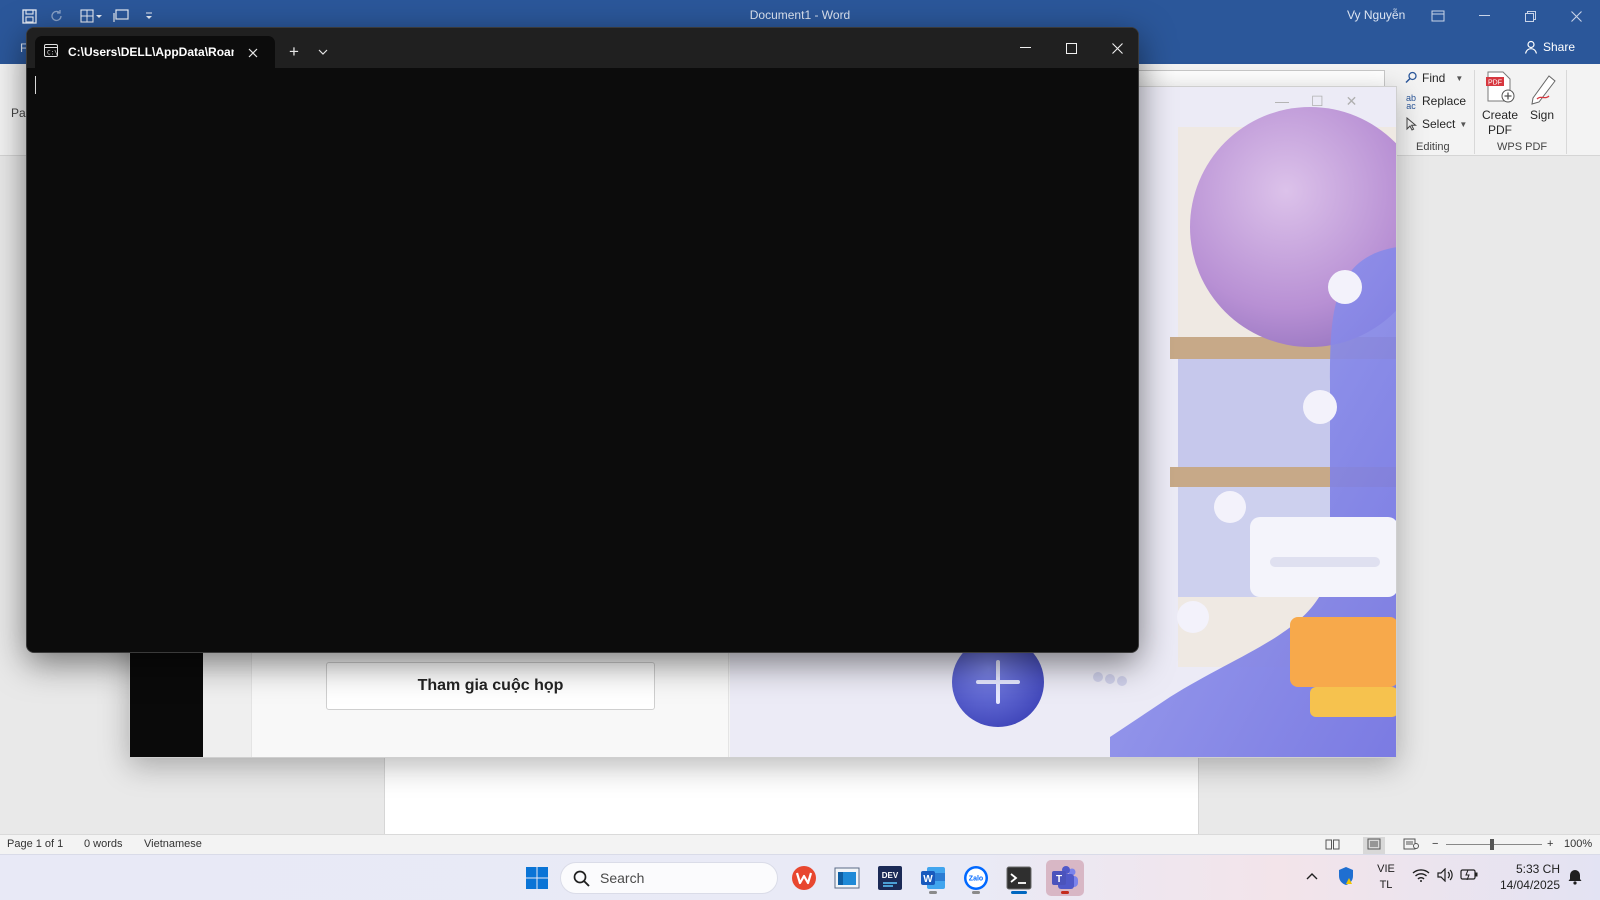 The image size is (1600, 900). Describe the element at coordinates (1495, 83) in the screenshot. I see `svg-text: PDF` at that location.